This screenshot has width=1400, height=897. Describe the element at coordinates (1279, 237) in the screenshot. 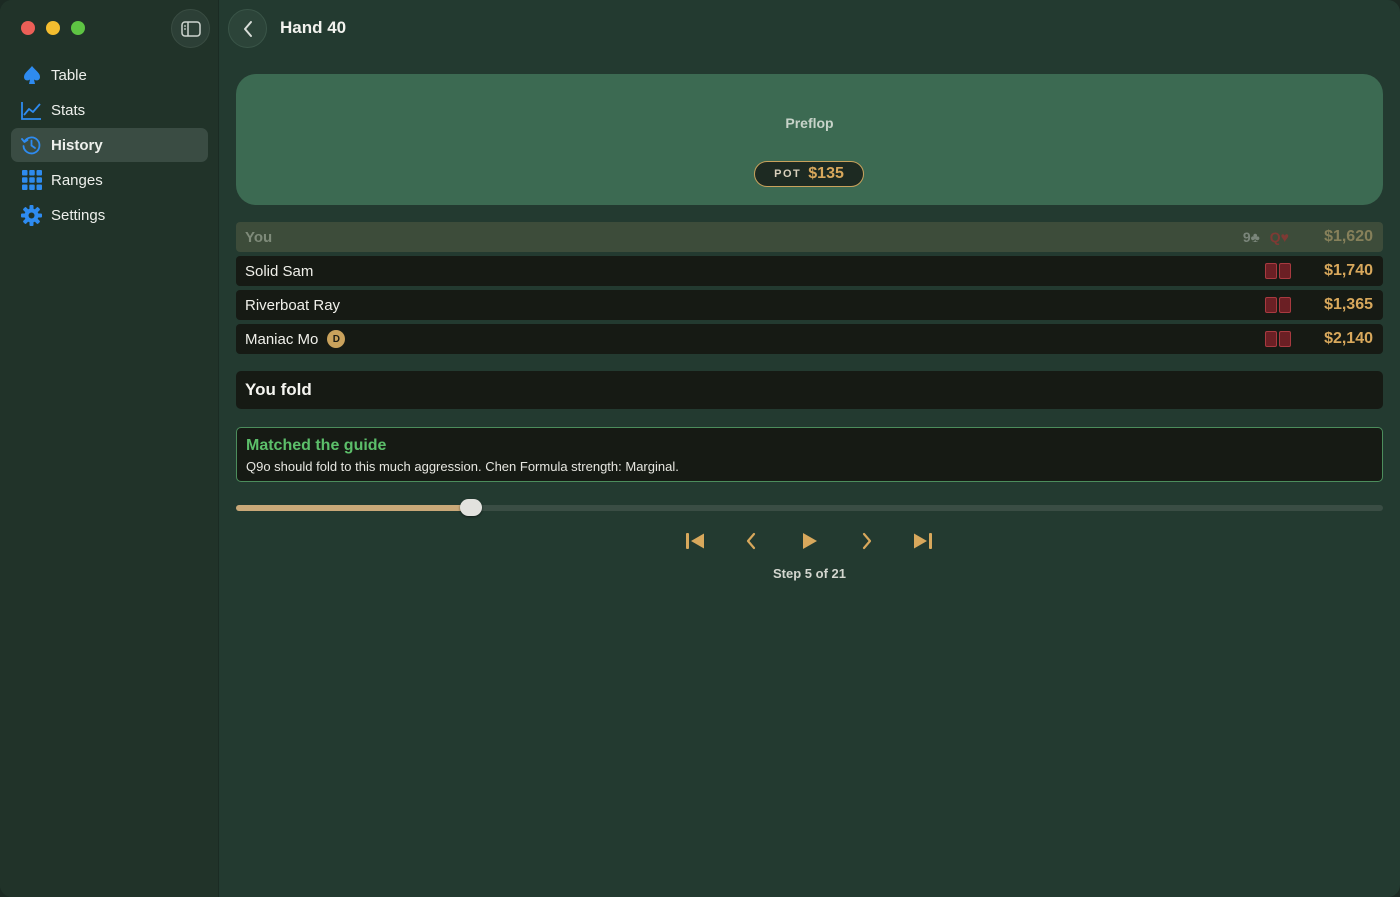

I see `hole-card: Q♥` at that location.